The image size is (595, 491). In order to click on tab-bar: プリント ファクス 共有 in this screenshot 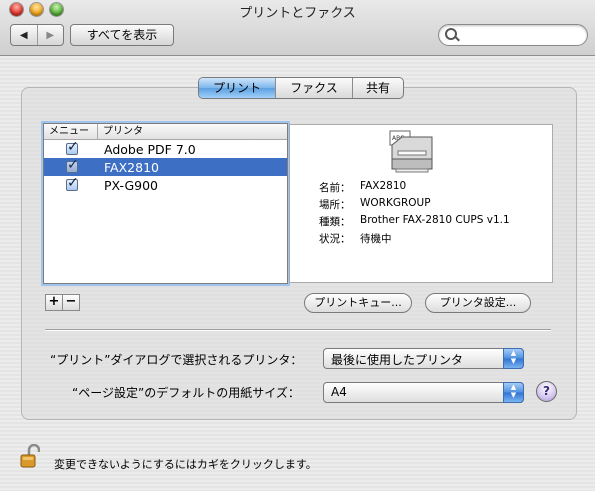, I will do `click(301, 88)`.